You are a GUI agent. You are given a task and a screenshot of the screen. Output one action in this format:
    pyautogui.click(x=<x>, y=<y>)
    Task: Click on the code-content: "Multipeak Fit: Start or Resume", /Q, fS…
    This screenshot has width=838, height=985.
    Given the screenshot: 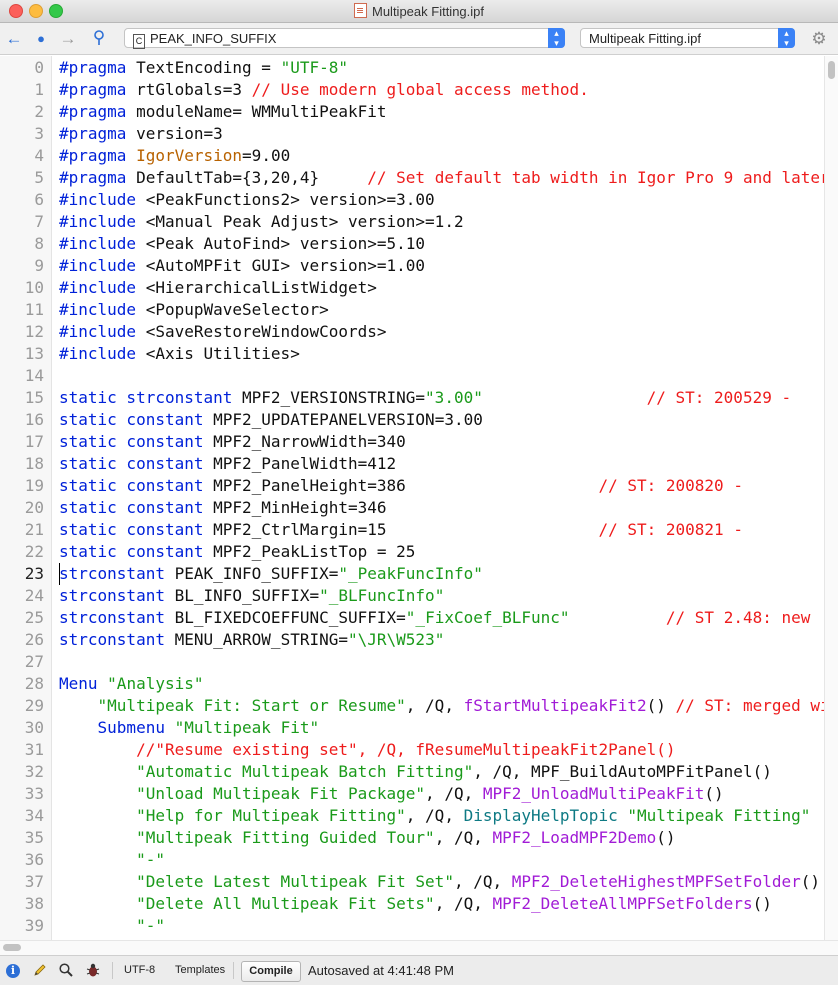 What is the action you would take?
    pyautogui.click(x=441, y=706)
    